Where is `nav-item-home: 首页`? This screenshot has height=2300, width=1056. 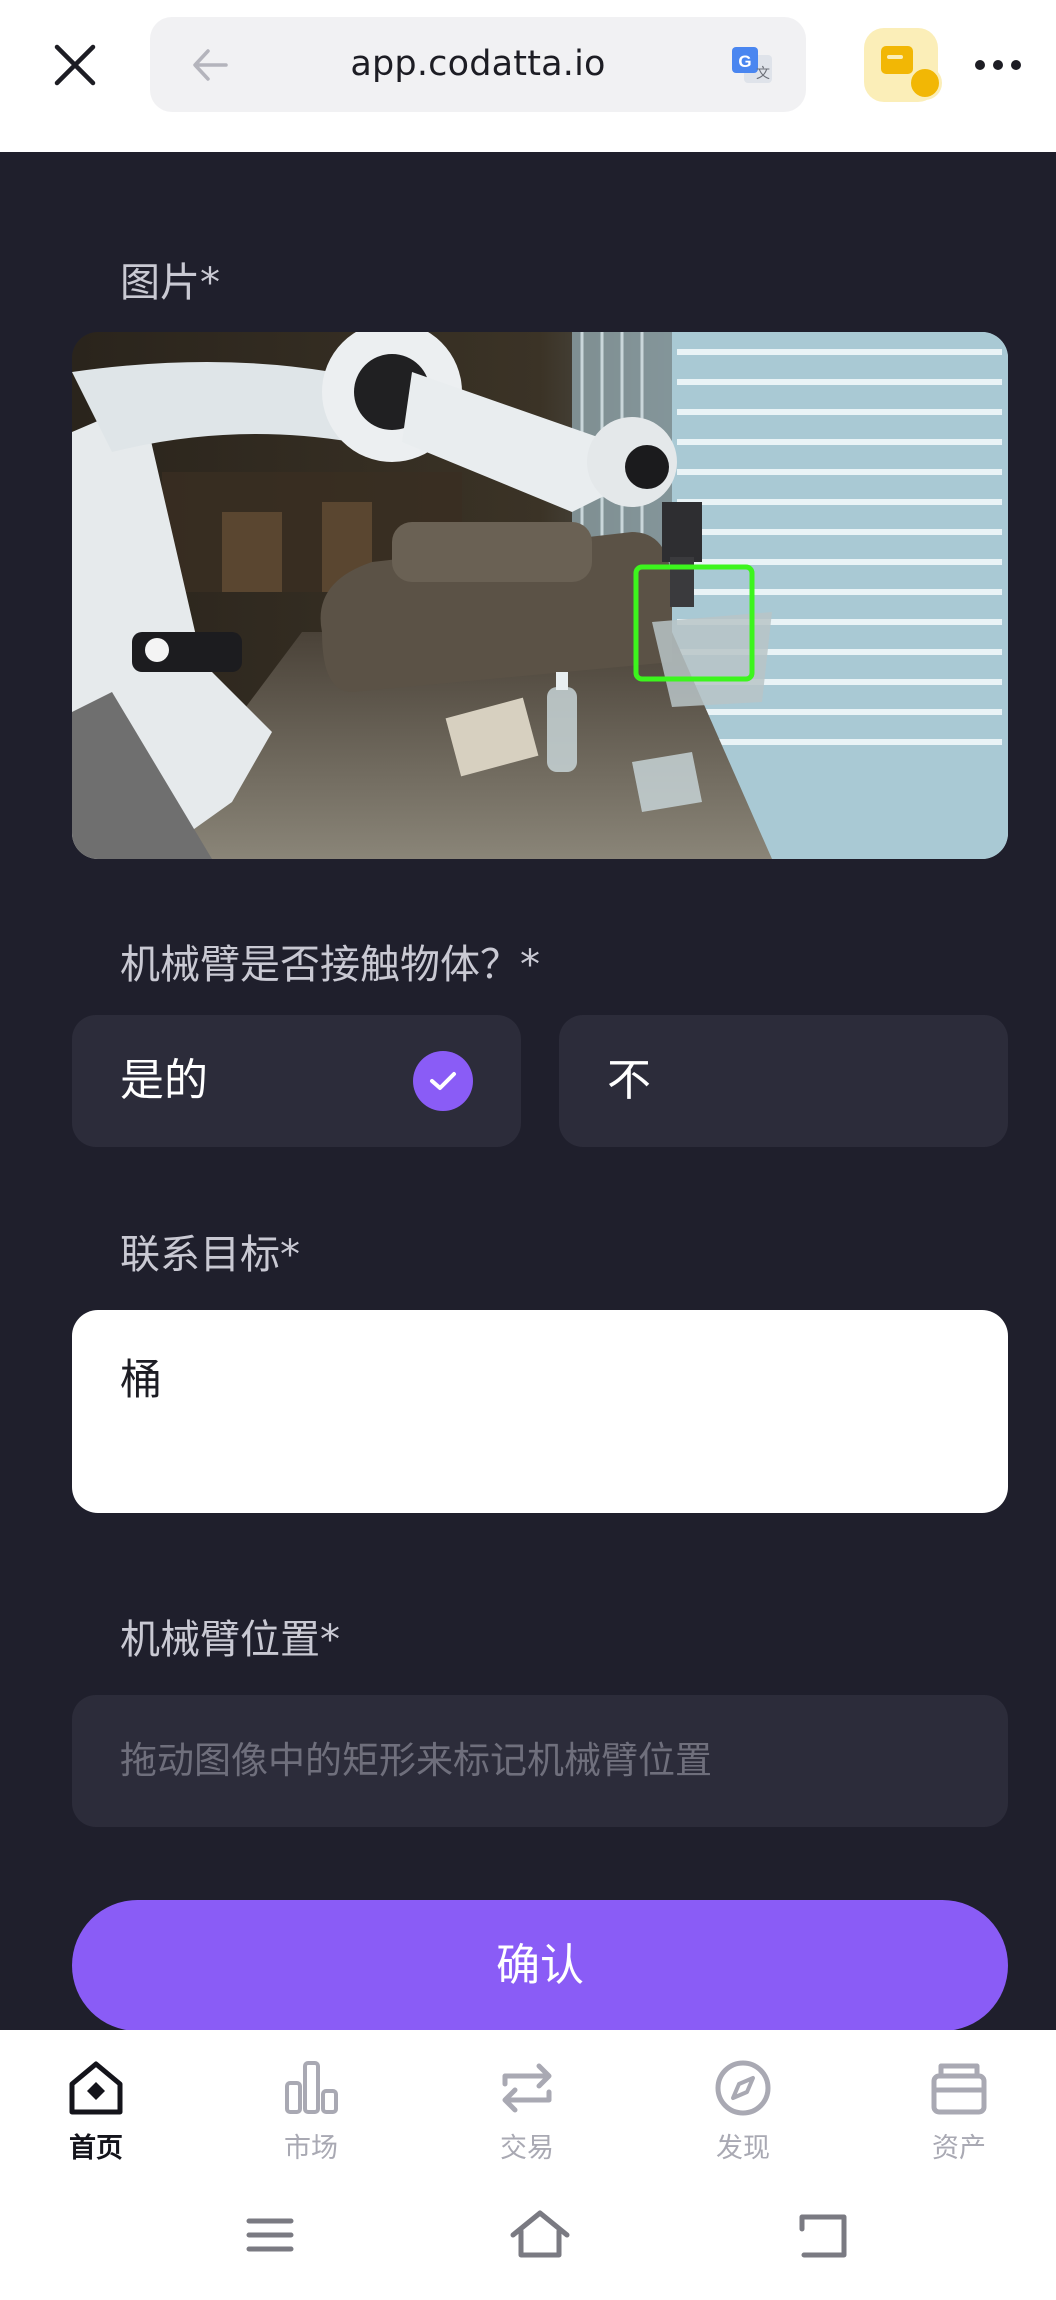 nav-item-home: 首页 is located at coordinates (96, 2118).